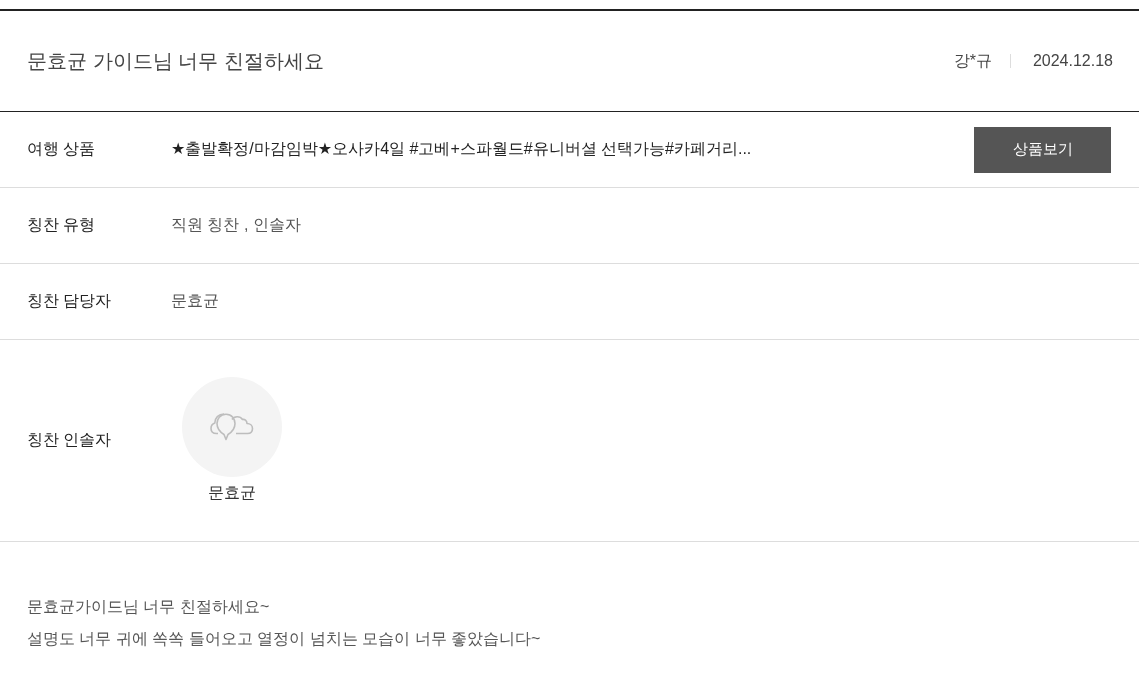 The height and width of the screenshot is (673, 1140). What do you see at coordinates (232, 493) in the screenshot?
I see `guide-name: 문효균` at bounding box center [232, 493].